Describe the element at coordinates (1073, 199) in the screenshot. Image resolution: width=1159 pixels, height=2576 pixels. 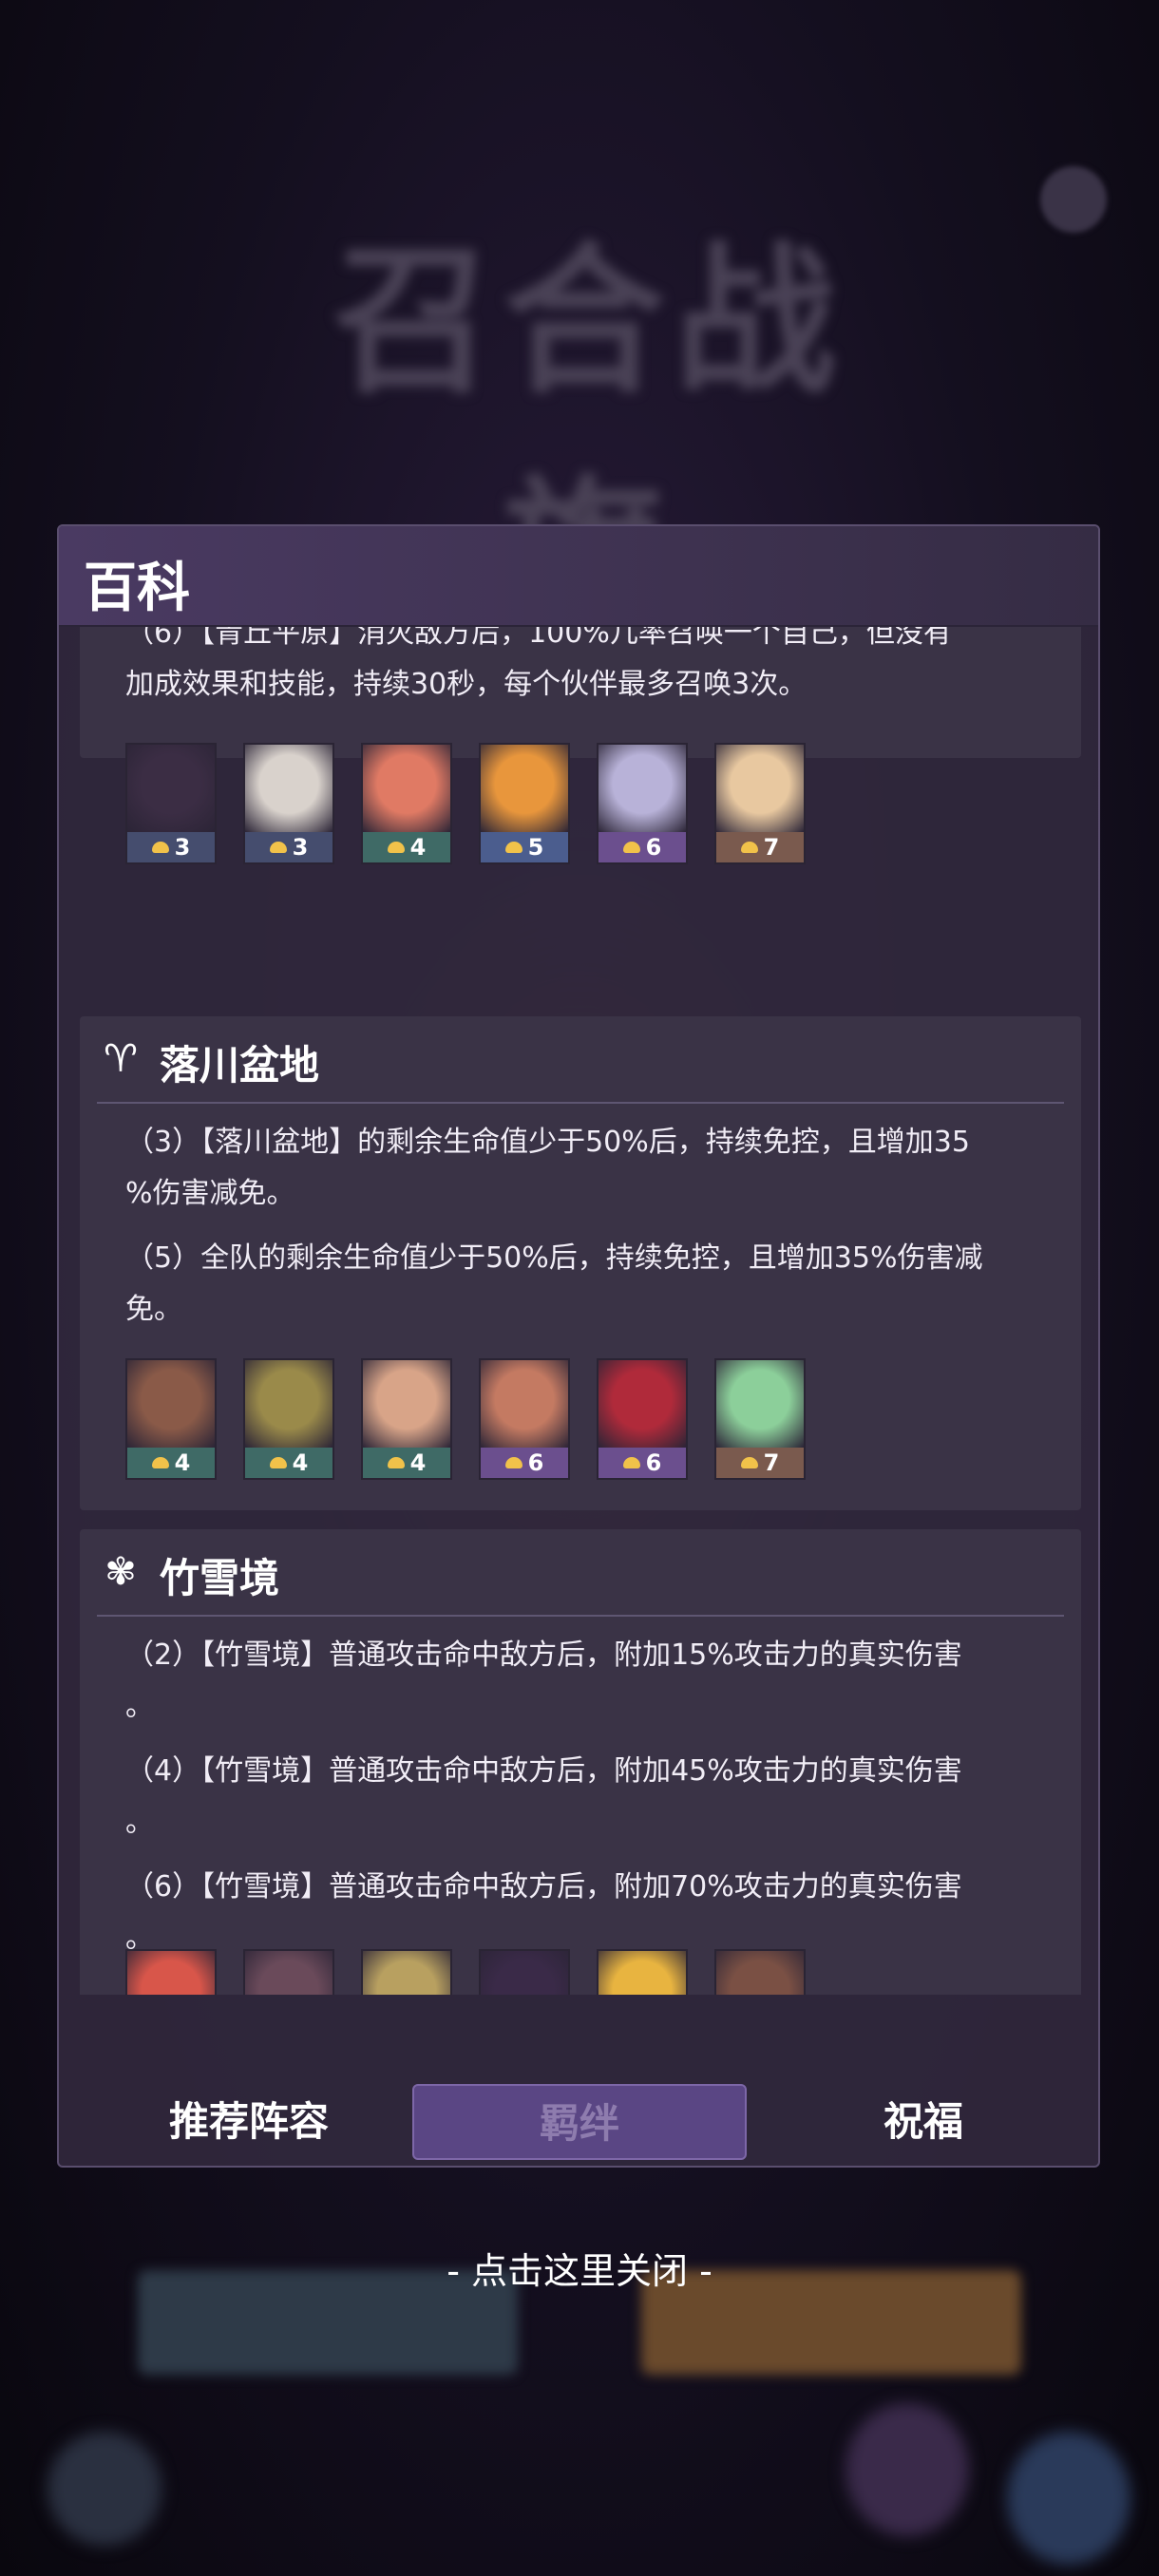
I see `help-icon` at that location.